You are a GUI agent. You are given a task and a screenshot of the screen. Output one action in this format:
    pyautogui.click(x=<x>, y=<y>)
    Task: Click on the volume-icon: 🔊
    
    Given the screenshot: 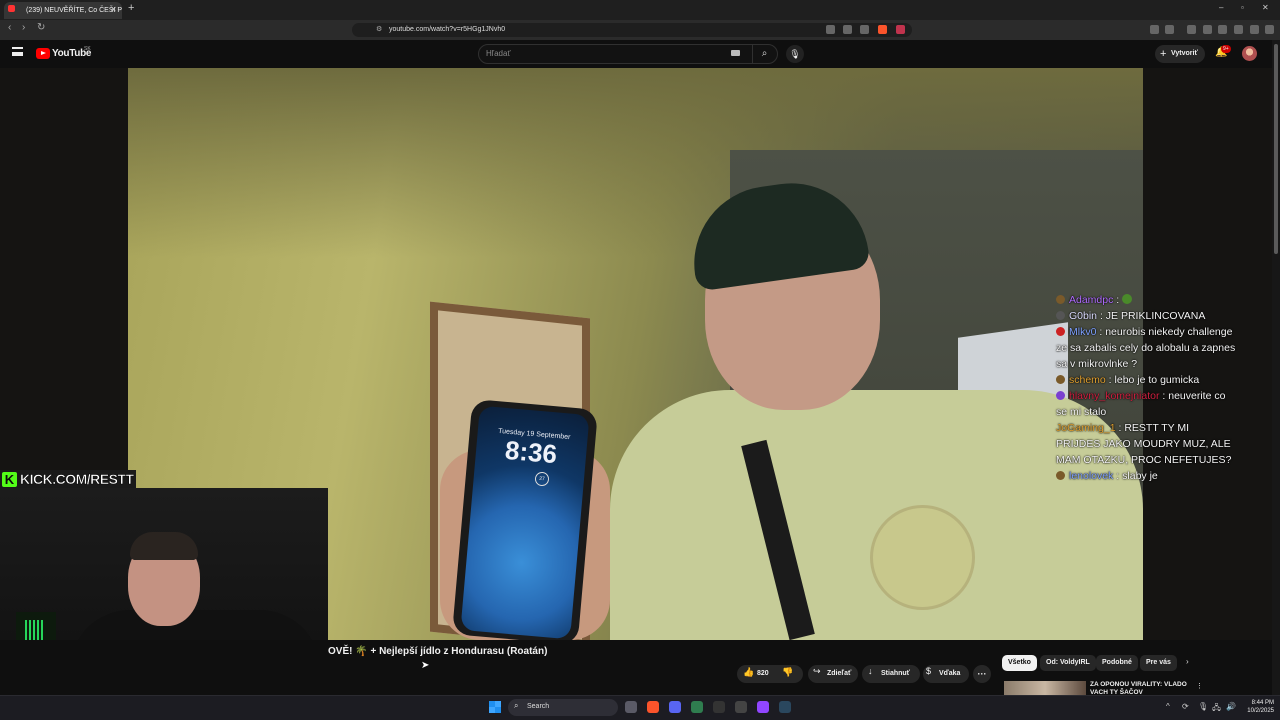 What is the action you would take?
    pyautogui.click(x=1231, y=706)
    